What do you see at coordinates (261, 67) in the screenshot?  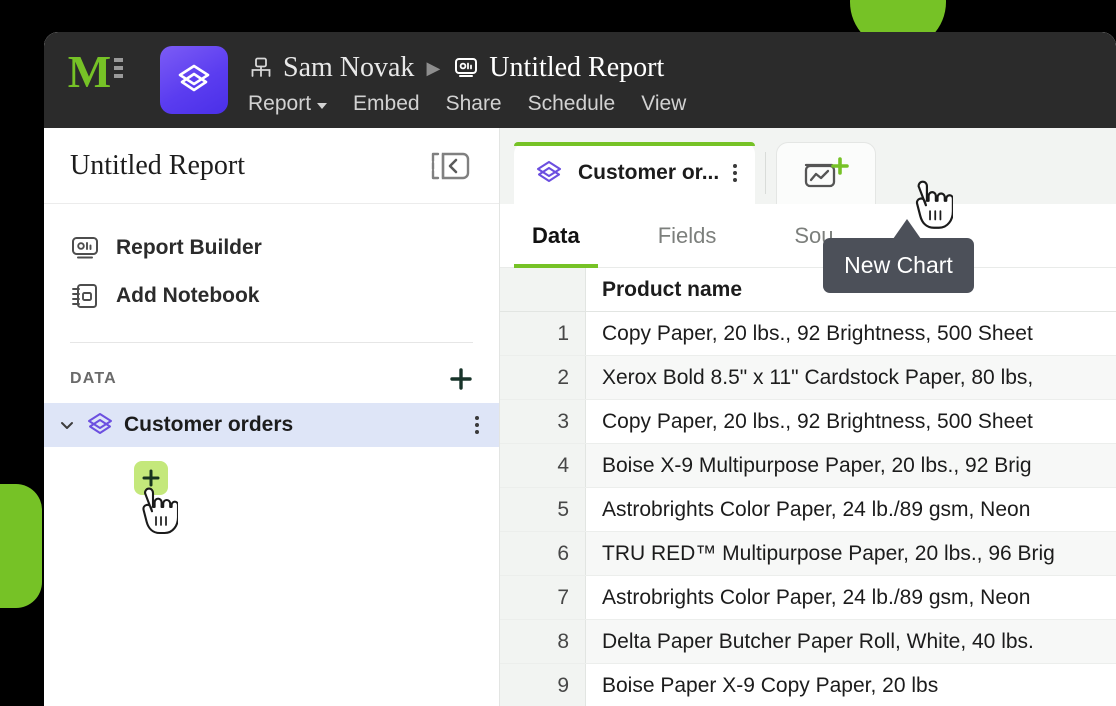 I see `user-org-icon` at bounding box center [261, 67].